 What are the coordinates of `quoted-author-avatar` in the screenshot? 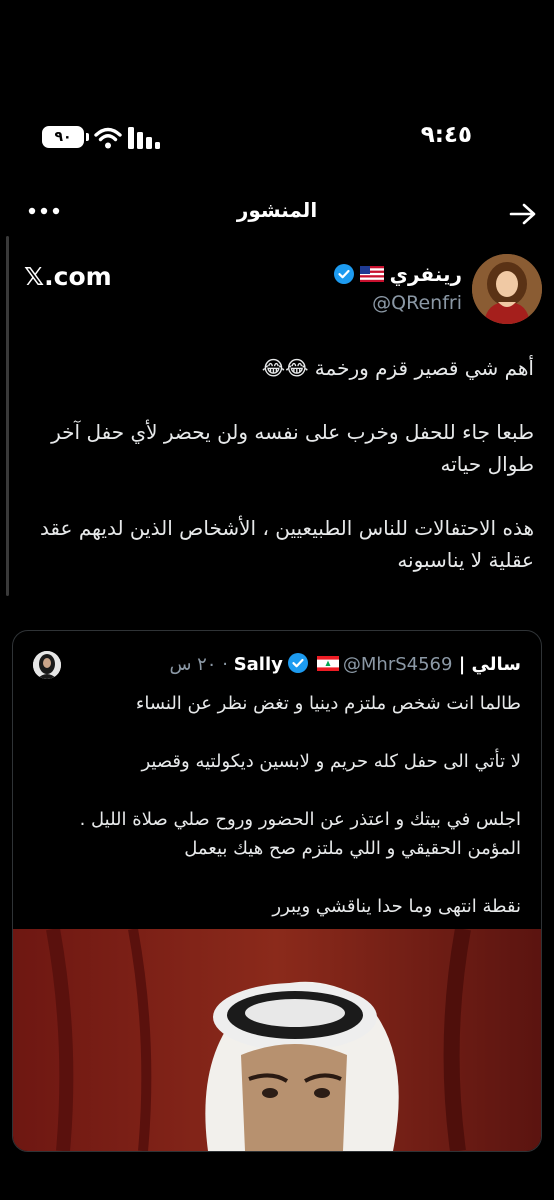 It's located at (47, 665).